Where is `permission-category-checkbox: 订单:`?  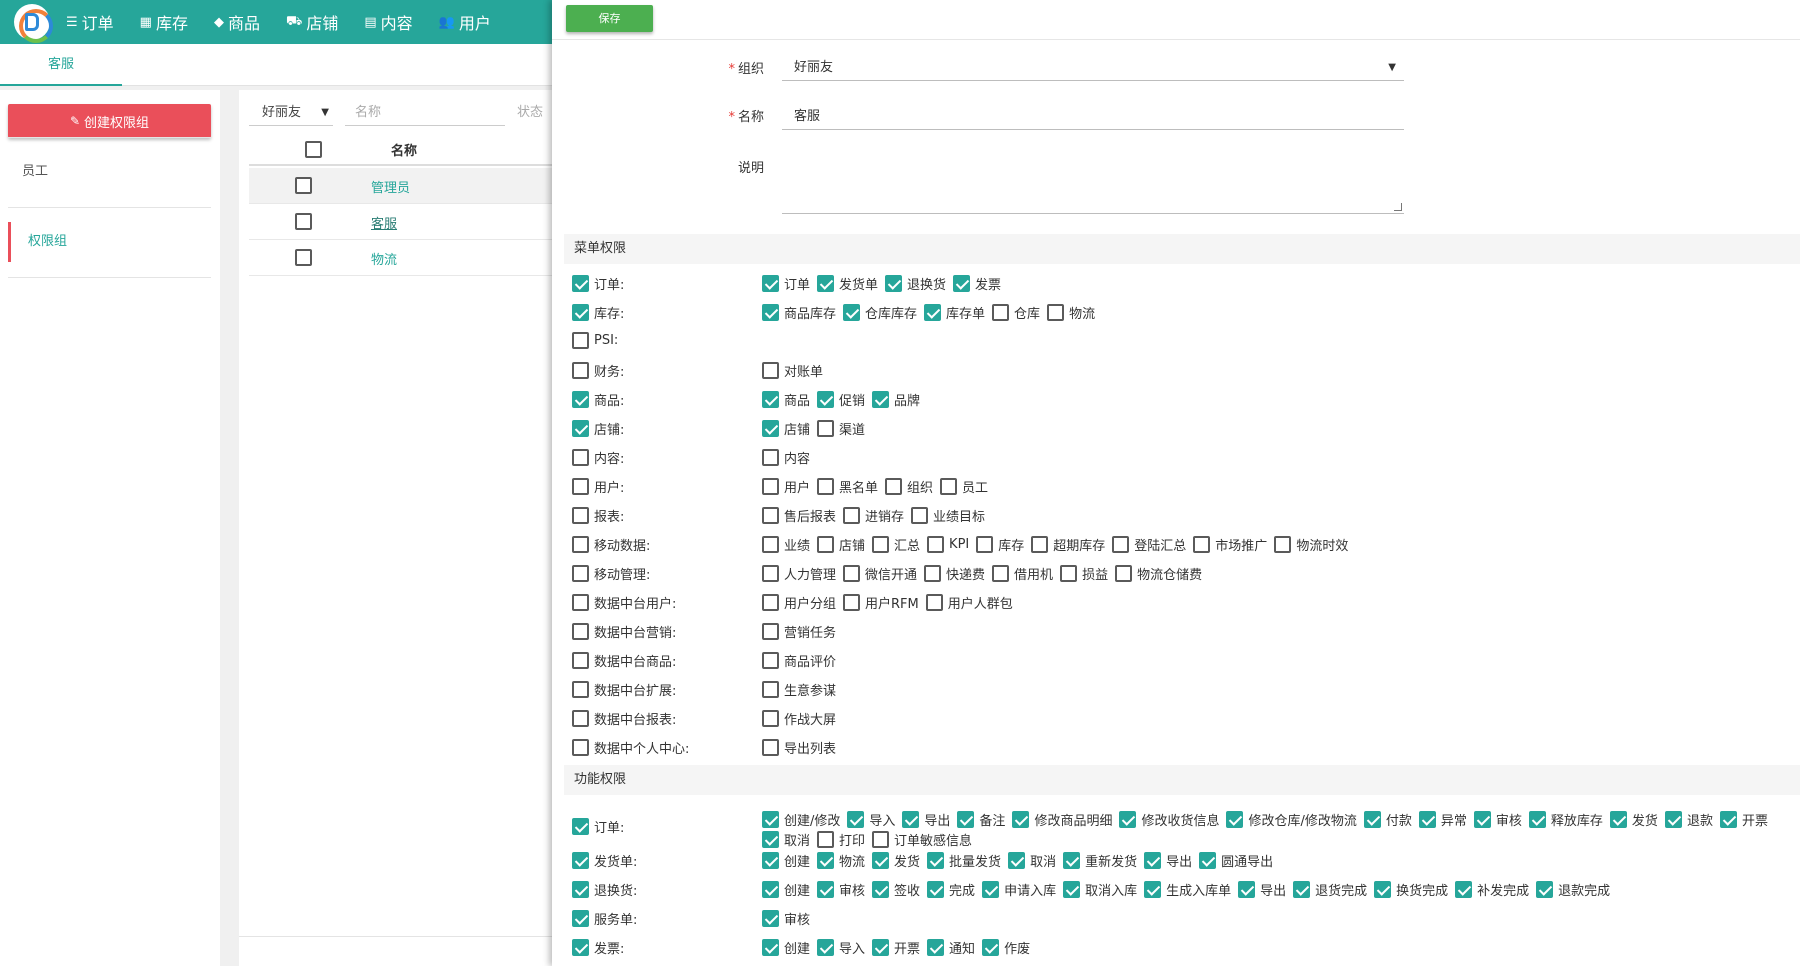 permission-category-checkbox: 订单: is located at coordinates (598, 283).